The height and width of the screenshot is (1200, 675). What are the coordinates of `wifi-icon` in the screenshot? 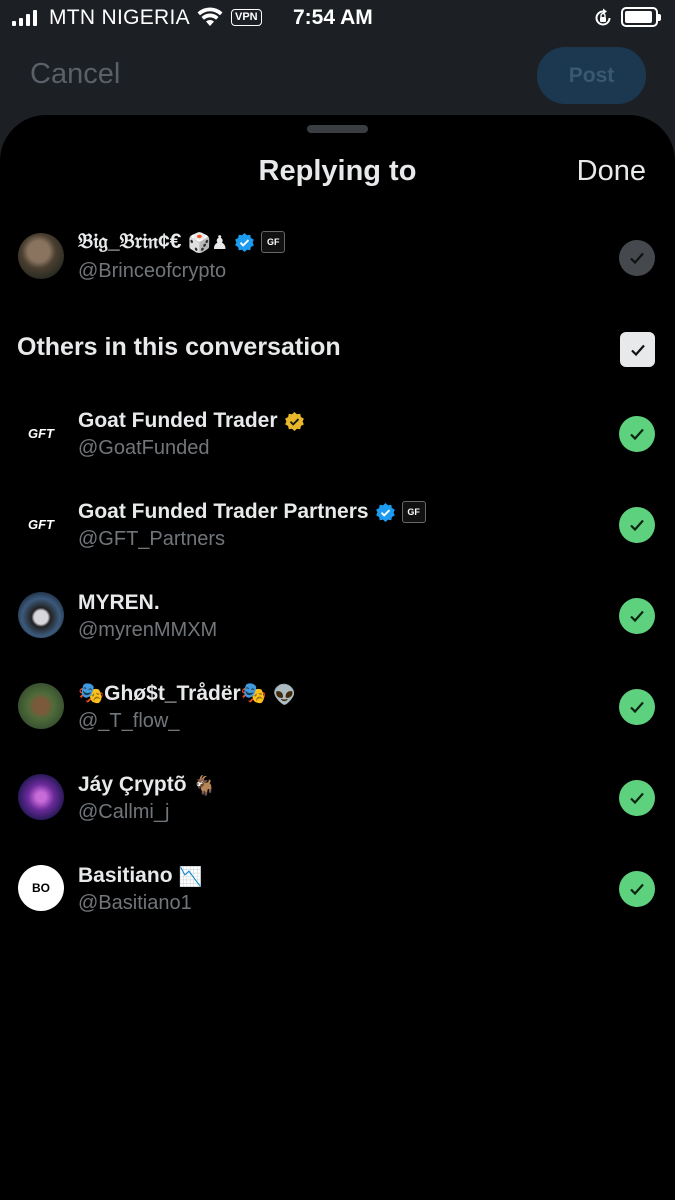 It's located at (210, 16).